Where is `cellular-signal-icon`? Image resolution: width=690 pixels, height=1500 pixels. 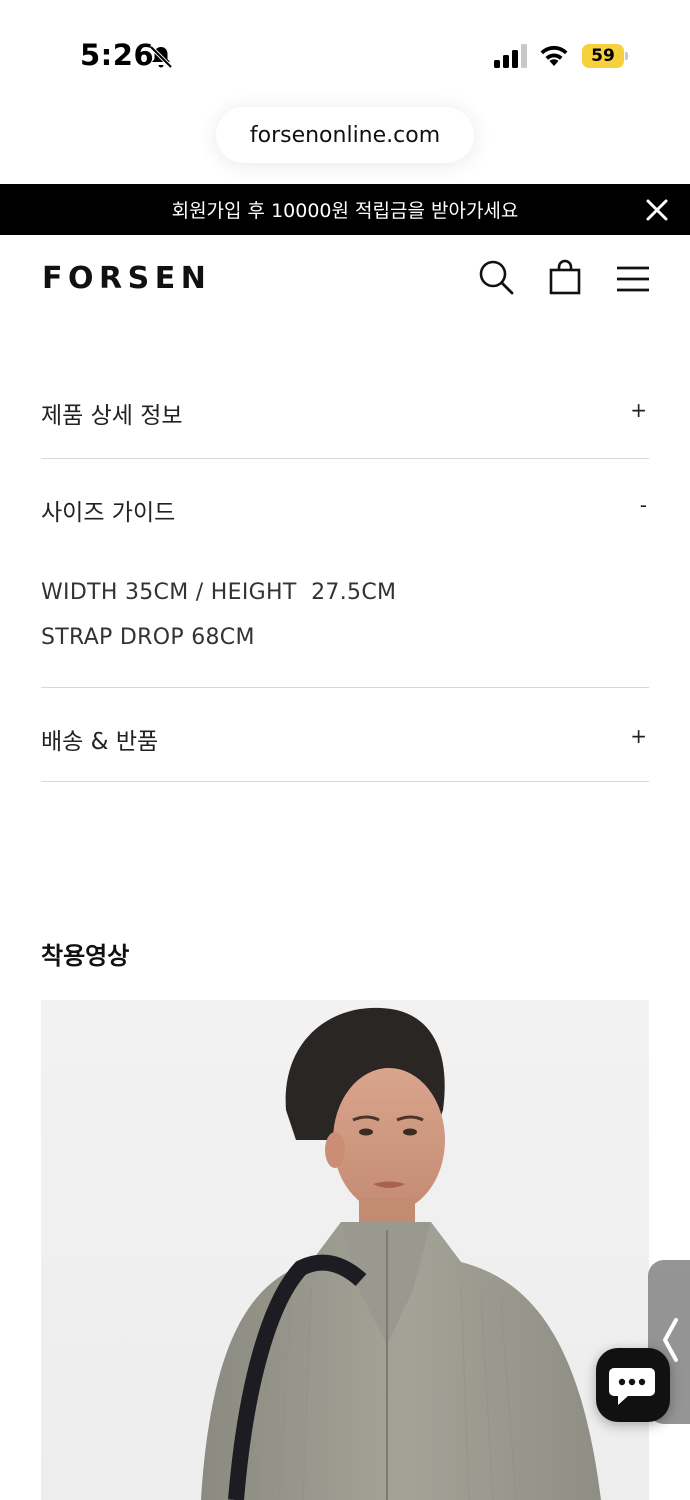
cellular-signal-icon is located at coordinates (510, 56).